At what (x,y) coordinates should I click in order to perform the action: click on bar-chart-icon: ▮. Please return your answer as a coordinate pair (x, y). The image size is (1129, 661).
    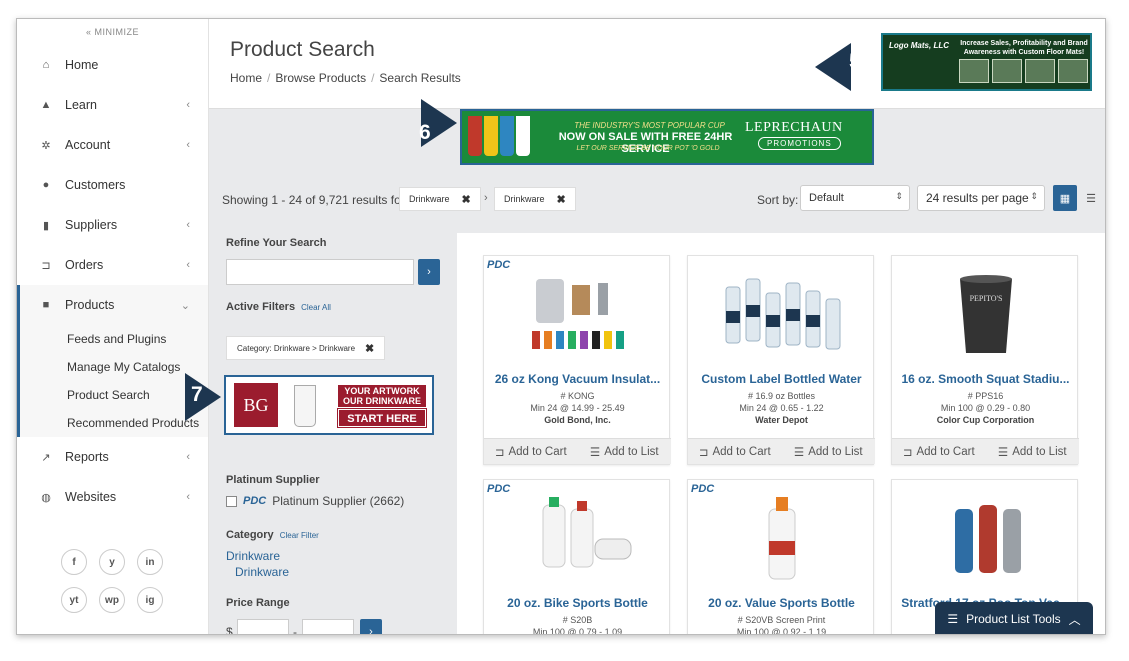
    Looking at the image, I should click on (46, 225).